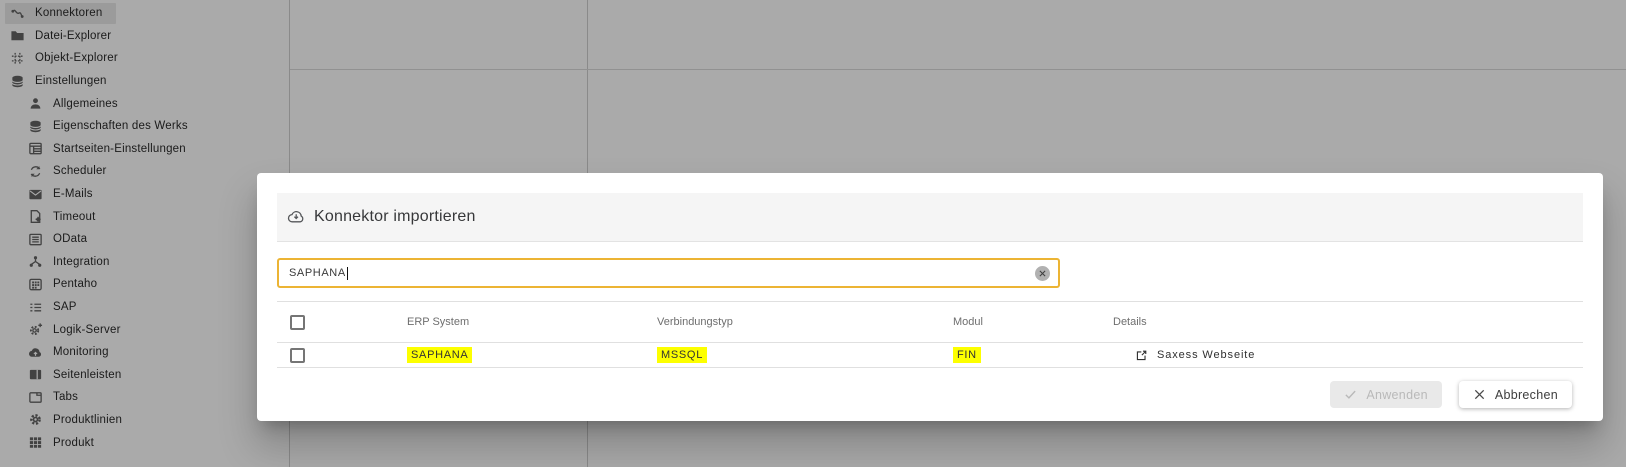 This screenshot has width=1626, height=467. What do you see at coordinates (805, 355) in the screenshot?
I see `verbindungstyp-cell: MSSQL` at bounding box center [805, 355].